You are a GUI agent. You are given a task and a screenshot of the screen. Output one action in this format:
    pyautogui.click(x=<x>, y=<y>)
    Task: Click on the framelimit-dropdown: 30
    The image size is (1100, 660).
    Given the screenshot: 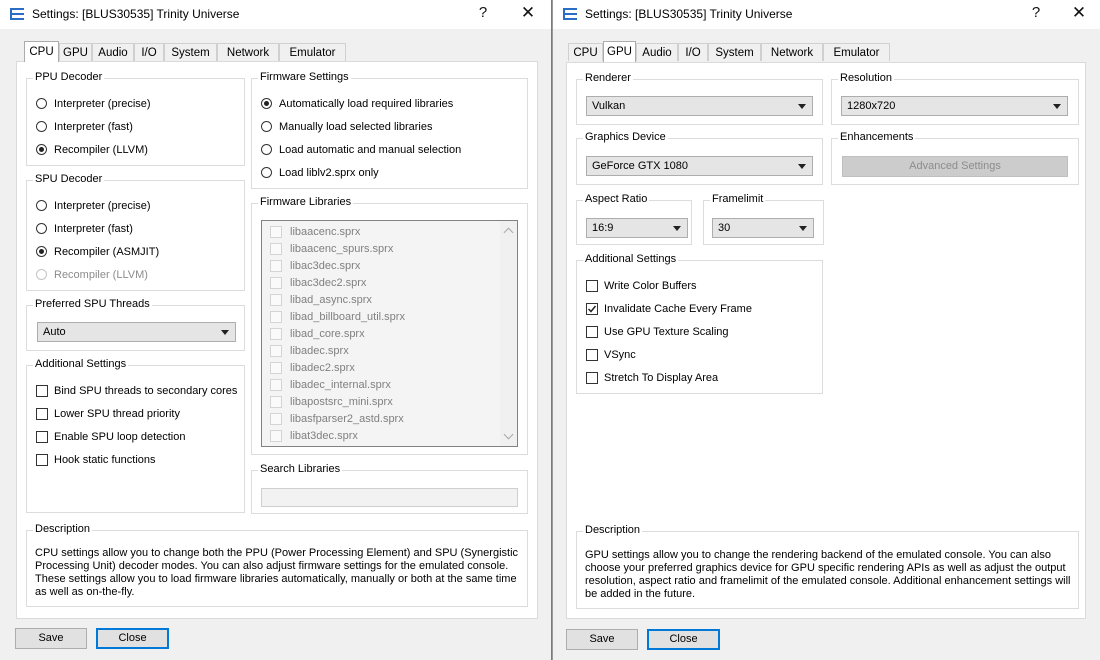 What is the action you would take?
    pyautogui.click(x=763, y=228)
    